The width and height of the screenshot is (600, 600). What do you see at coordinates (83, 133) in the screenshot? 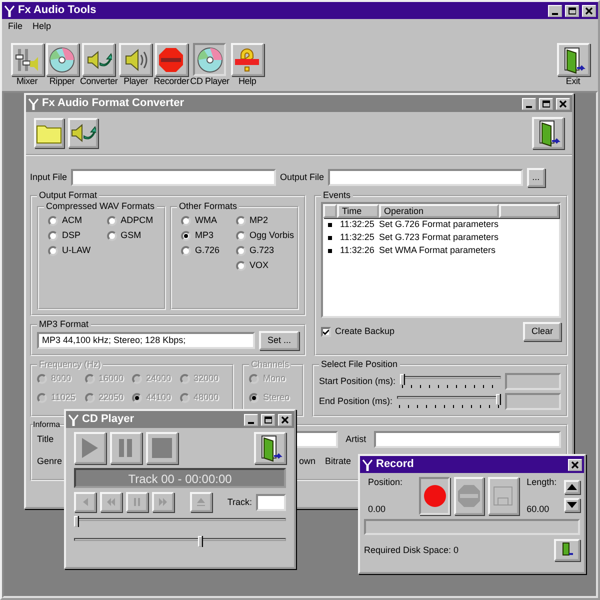
I see `convert-button` at bounding box center [83, 133].